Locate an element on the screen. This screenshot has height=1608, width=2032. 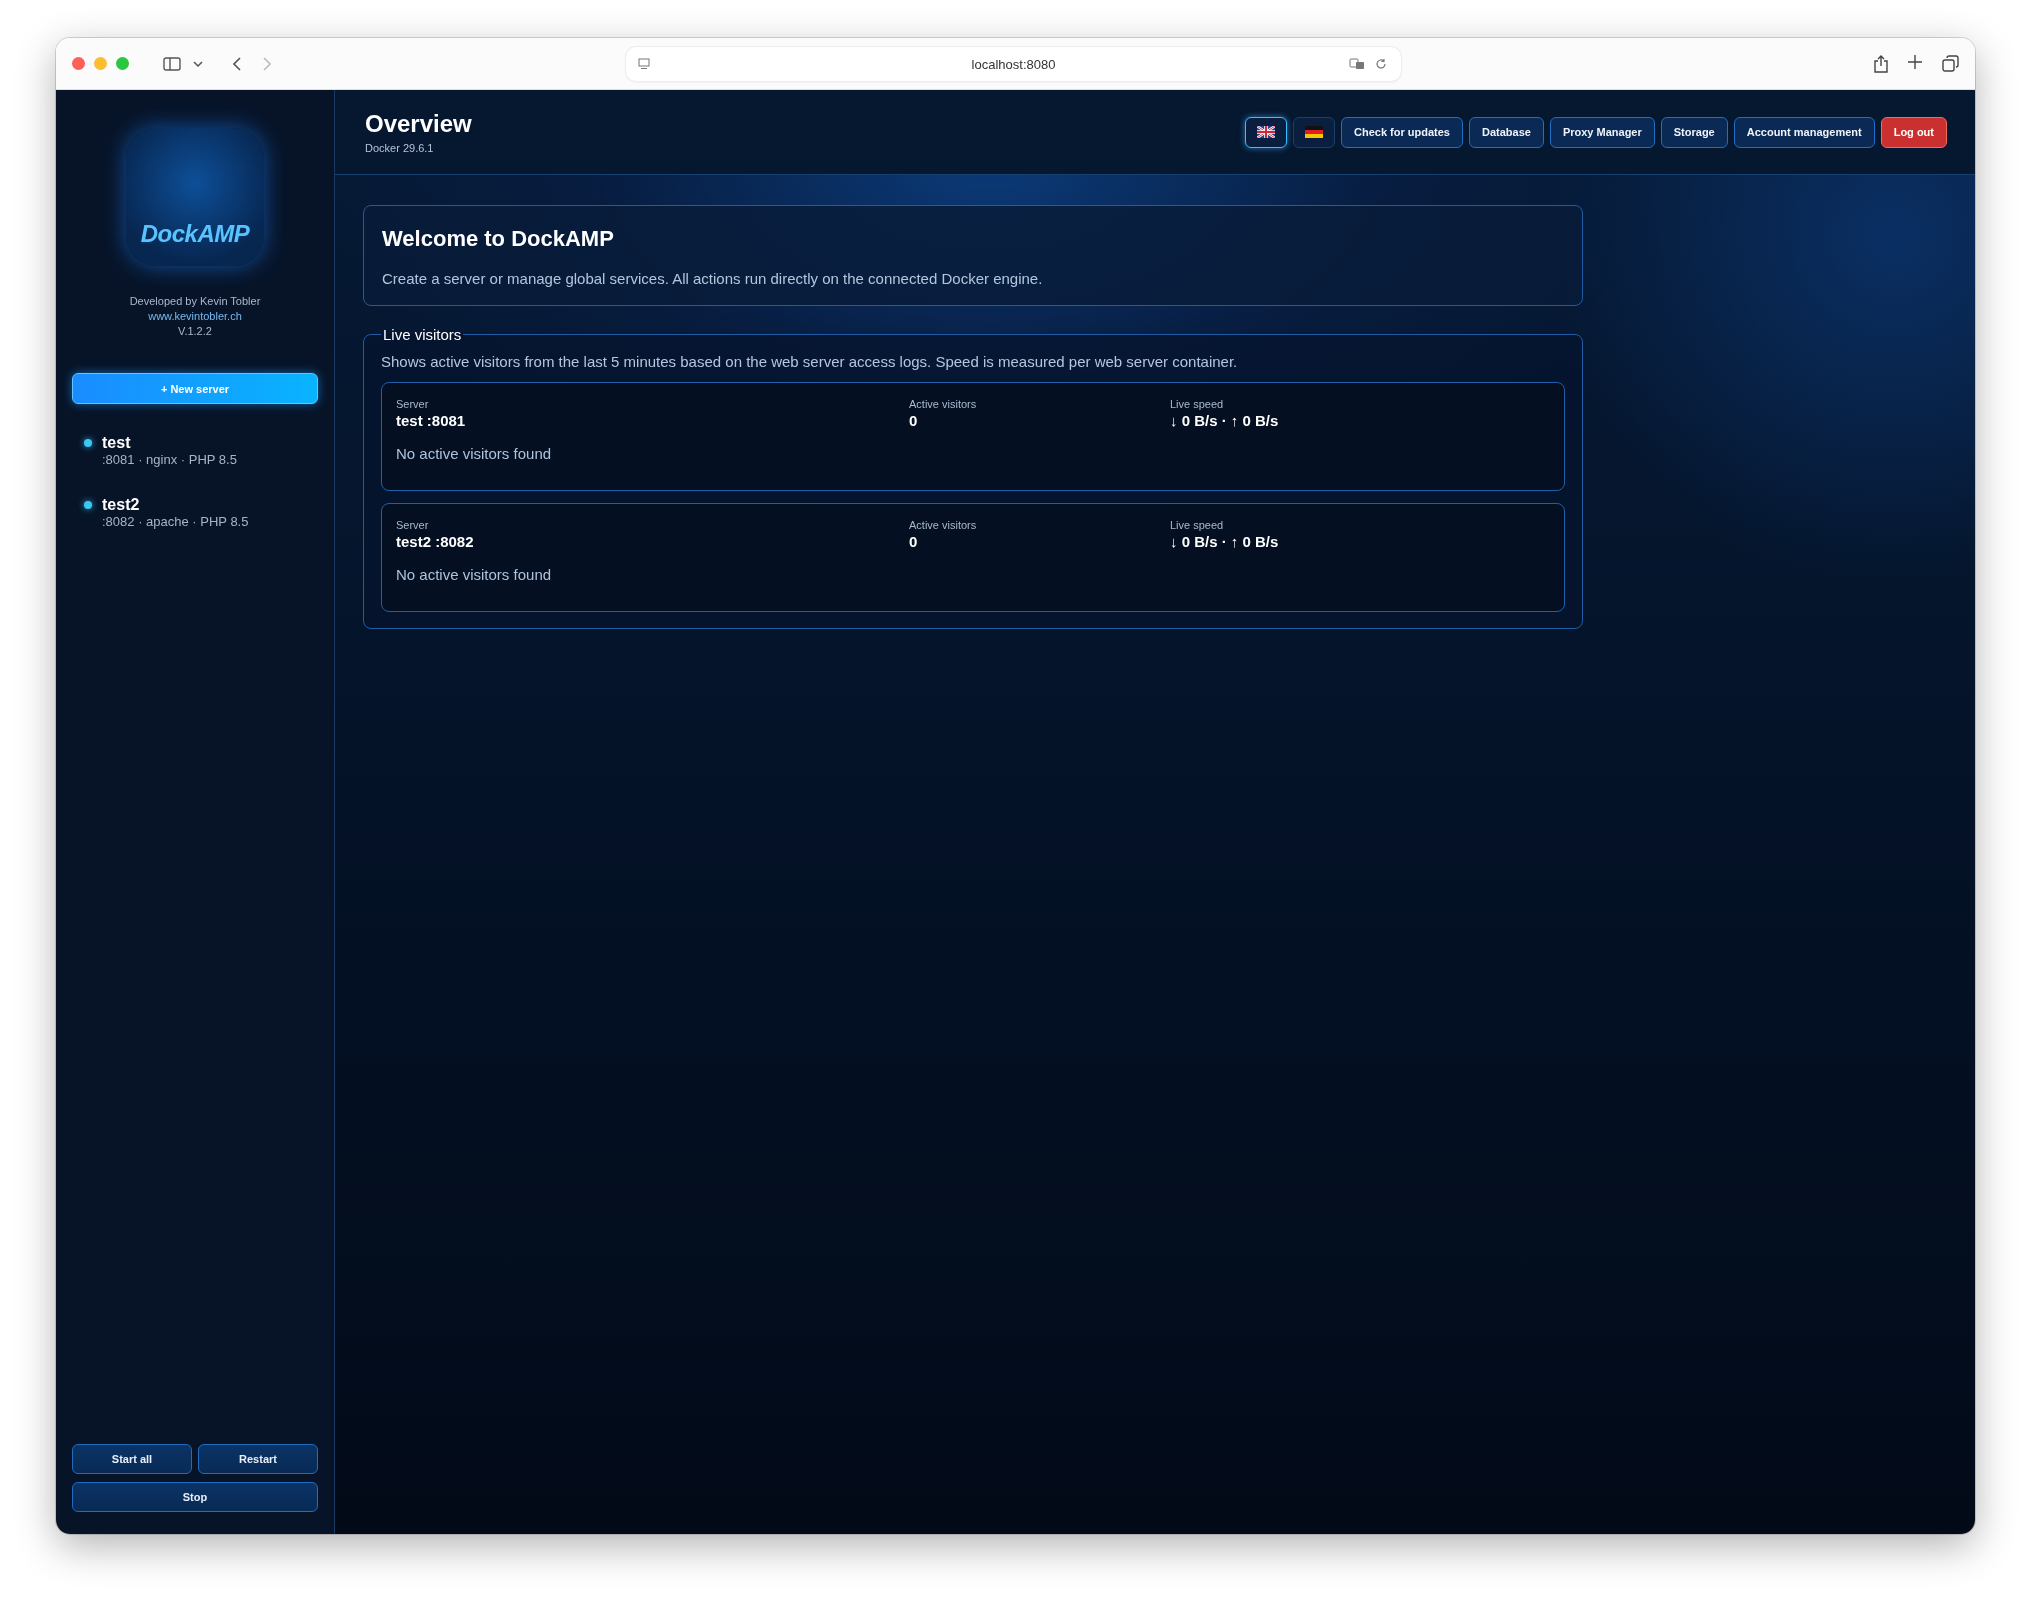
developer-credit: Developed by Kevin Tobler is located at coordinates (195, 301).